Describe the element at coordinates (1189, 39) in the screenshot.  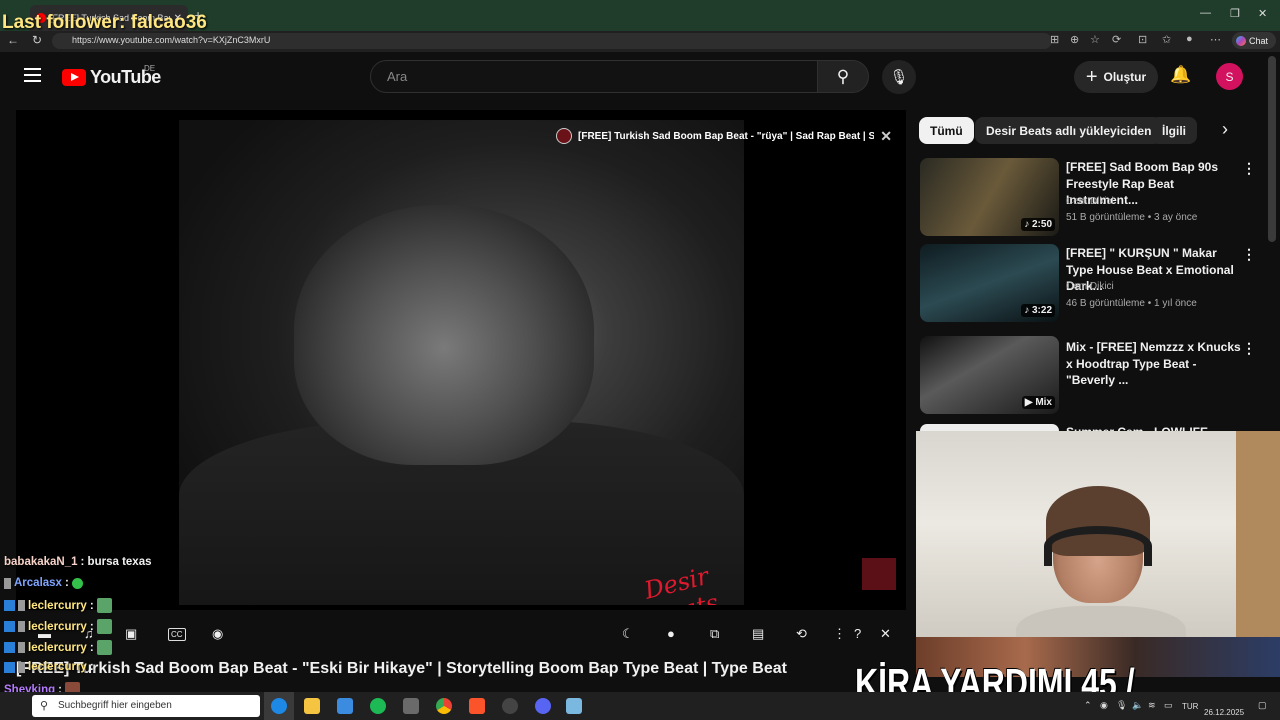
I see `profile-icon: ●` at that location.